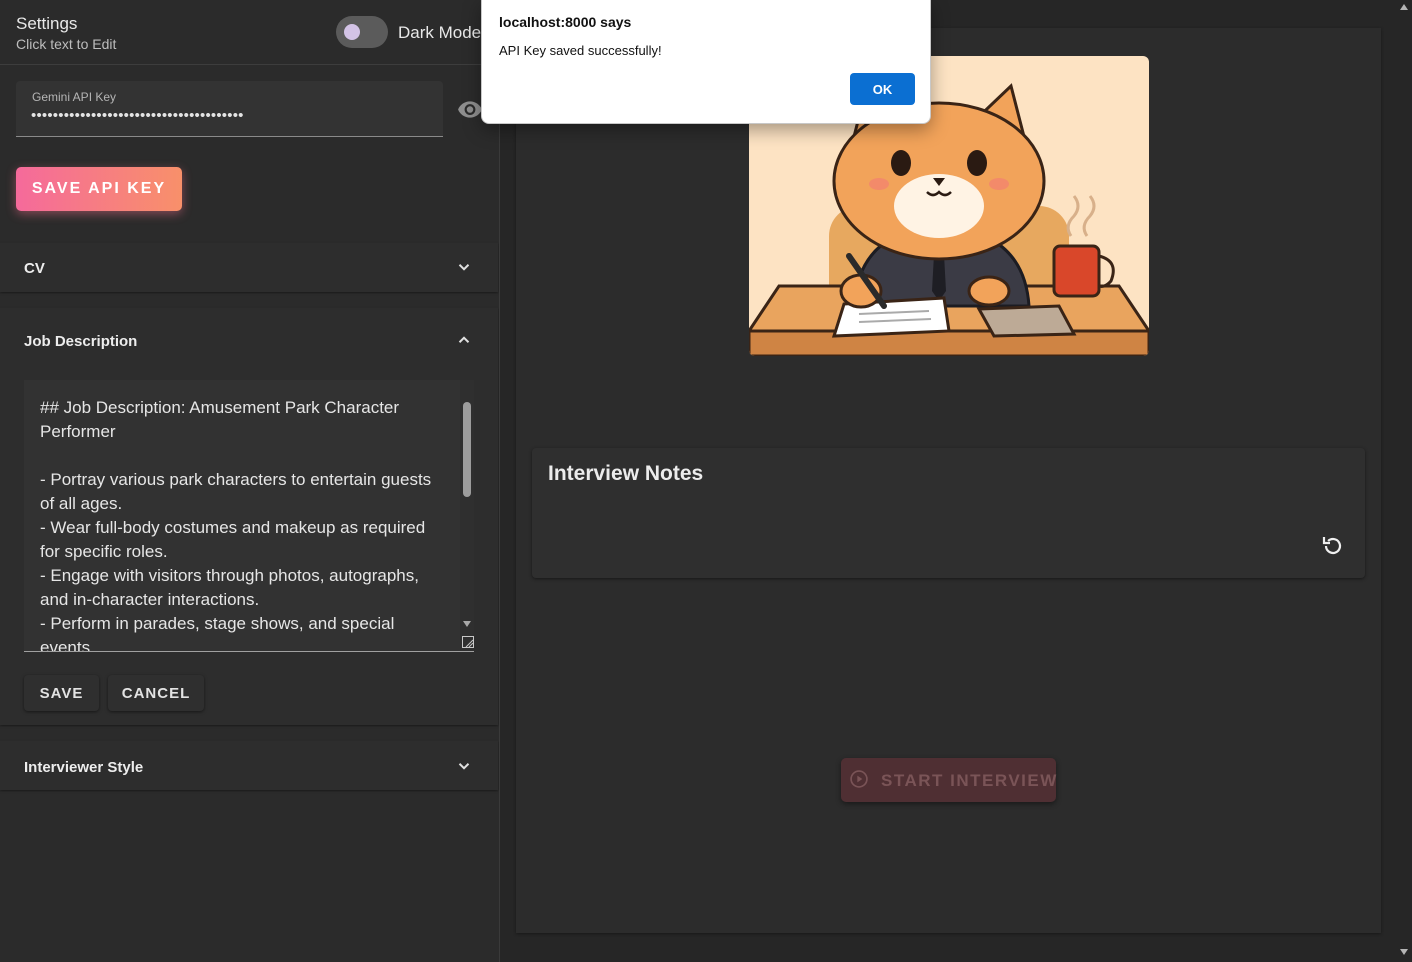  I want to click on sidebar-header: Settings Click text to Edit Dark Mode, so click(249, 32).